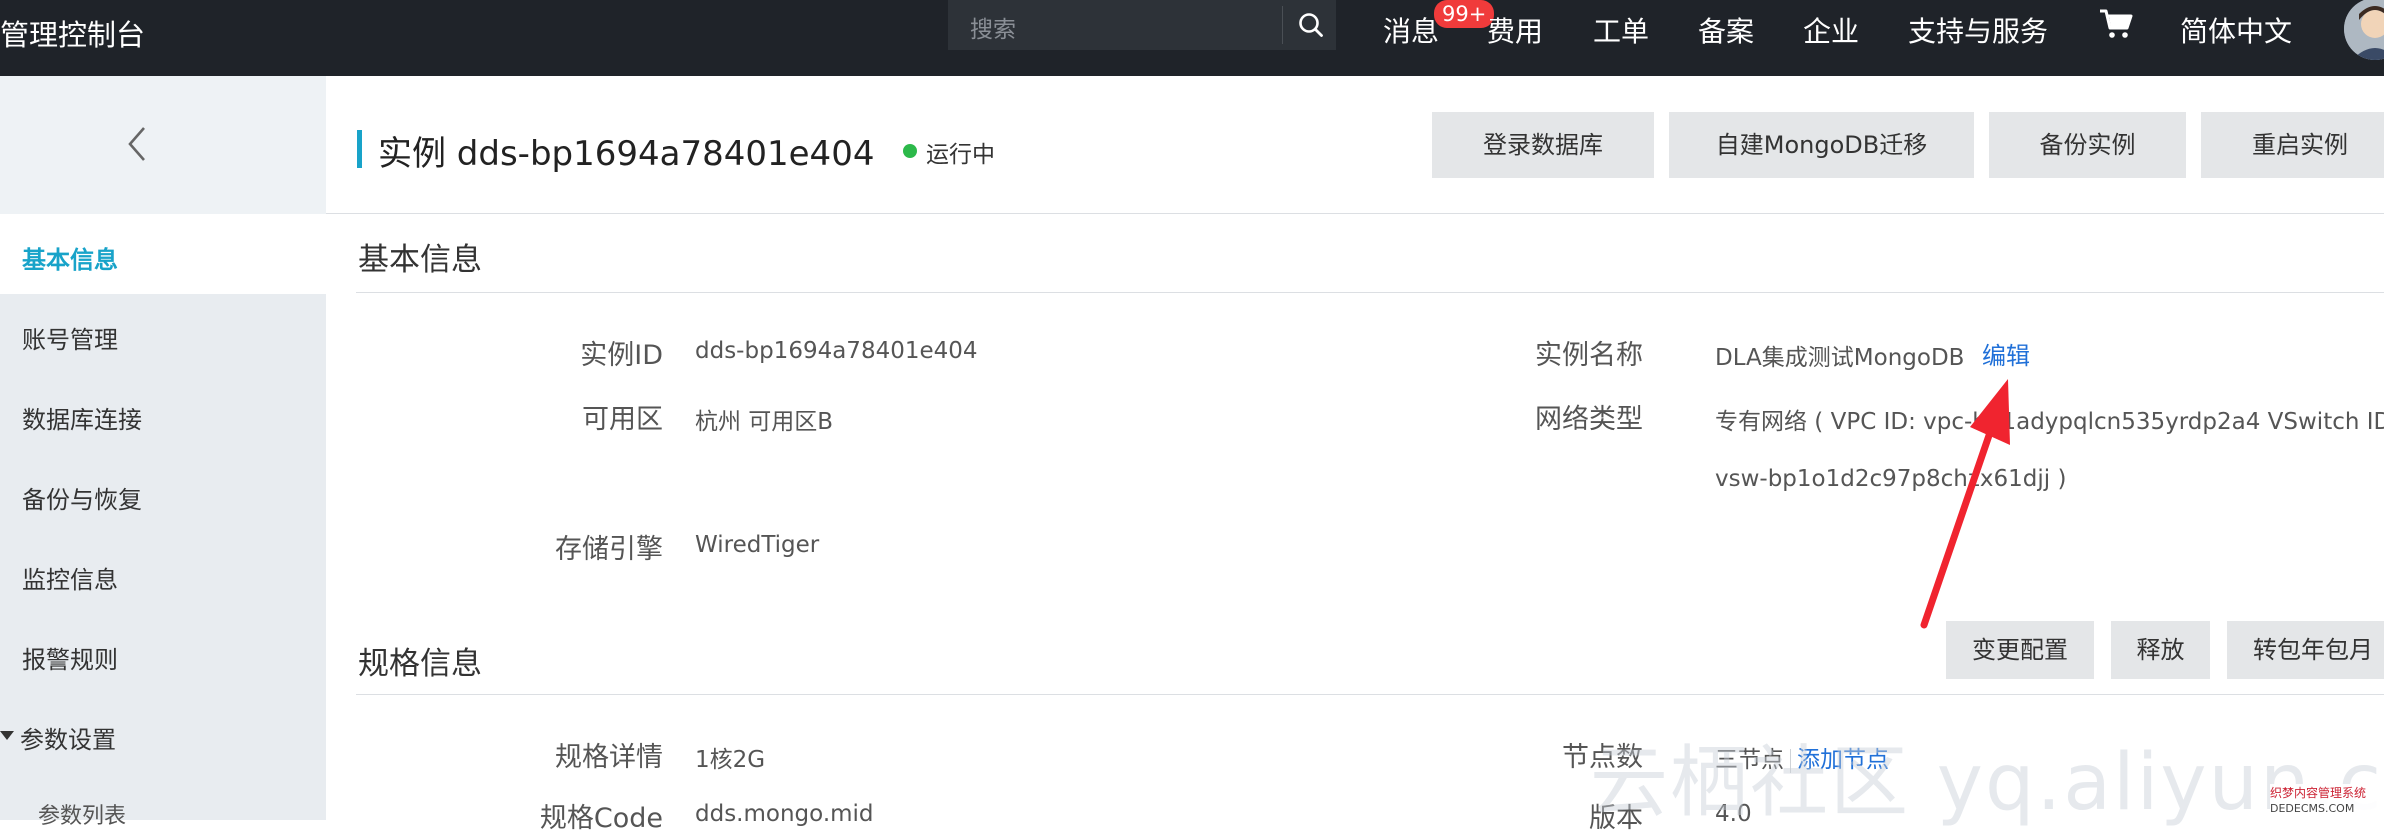 The image size is (2384, 835). I want to click on header-divider, so click(1355, 213).